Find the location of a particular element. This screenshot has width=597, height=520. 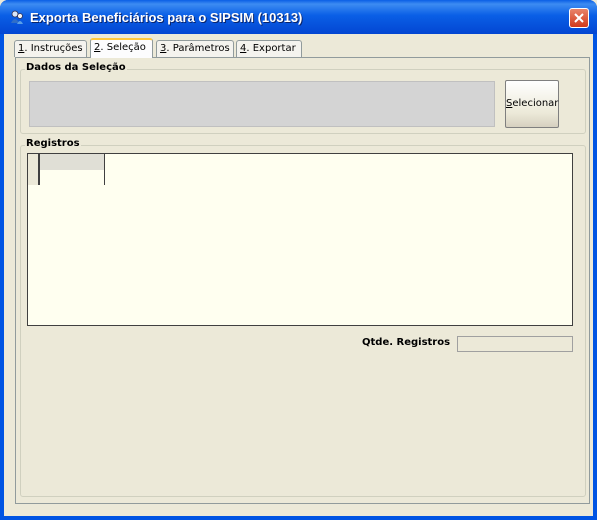

tab-instrucoes-label: . Instruções is located at coordinates (53, 48).